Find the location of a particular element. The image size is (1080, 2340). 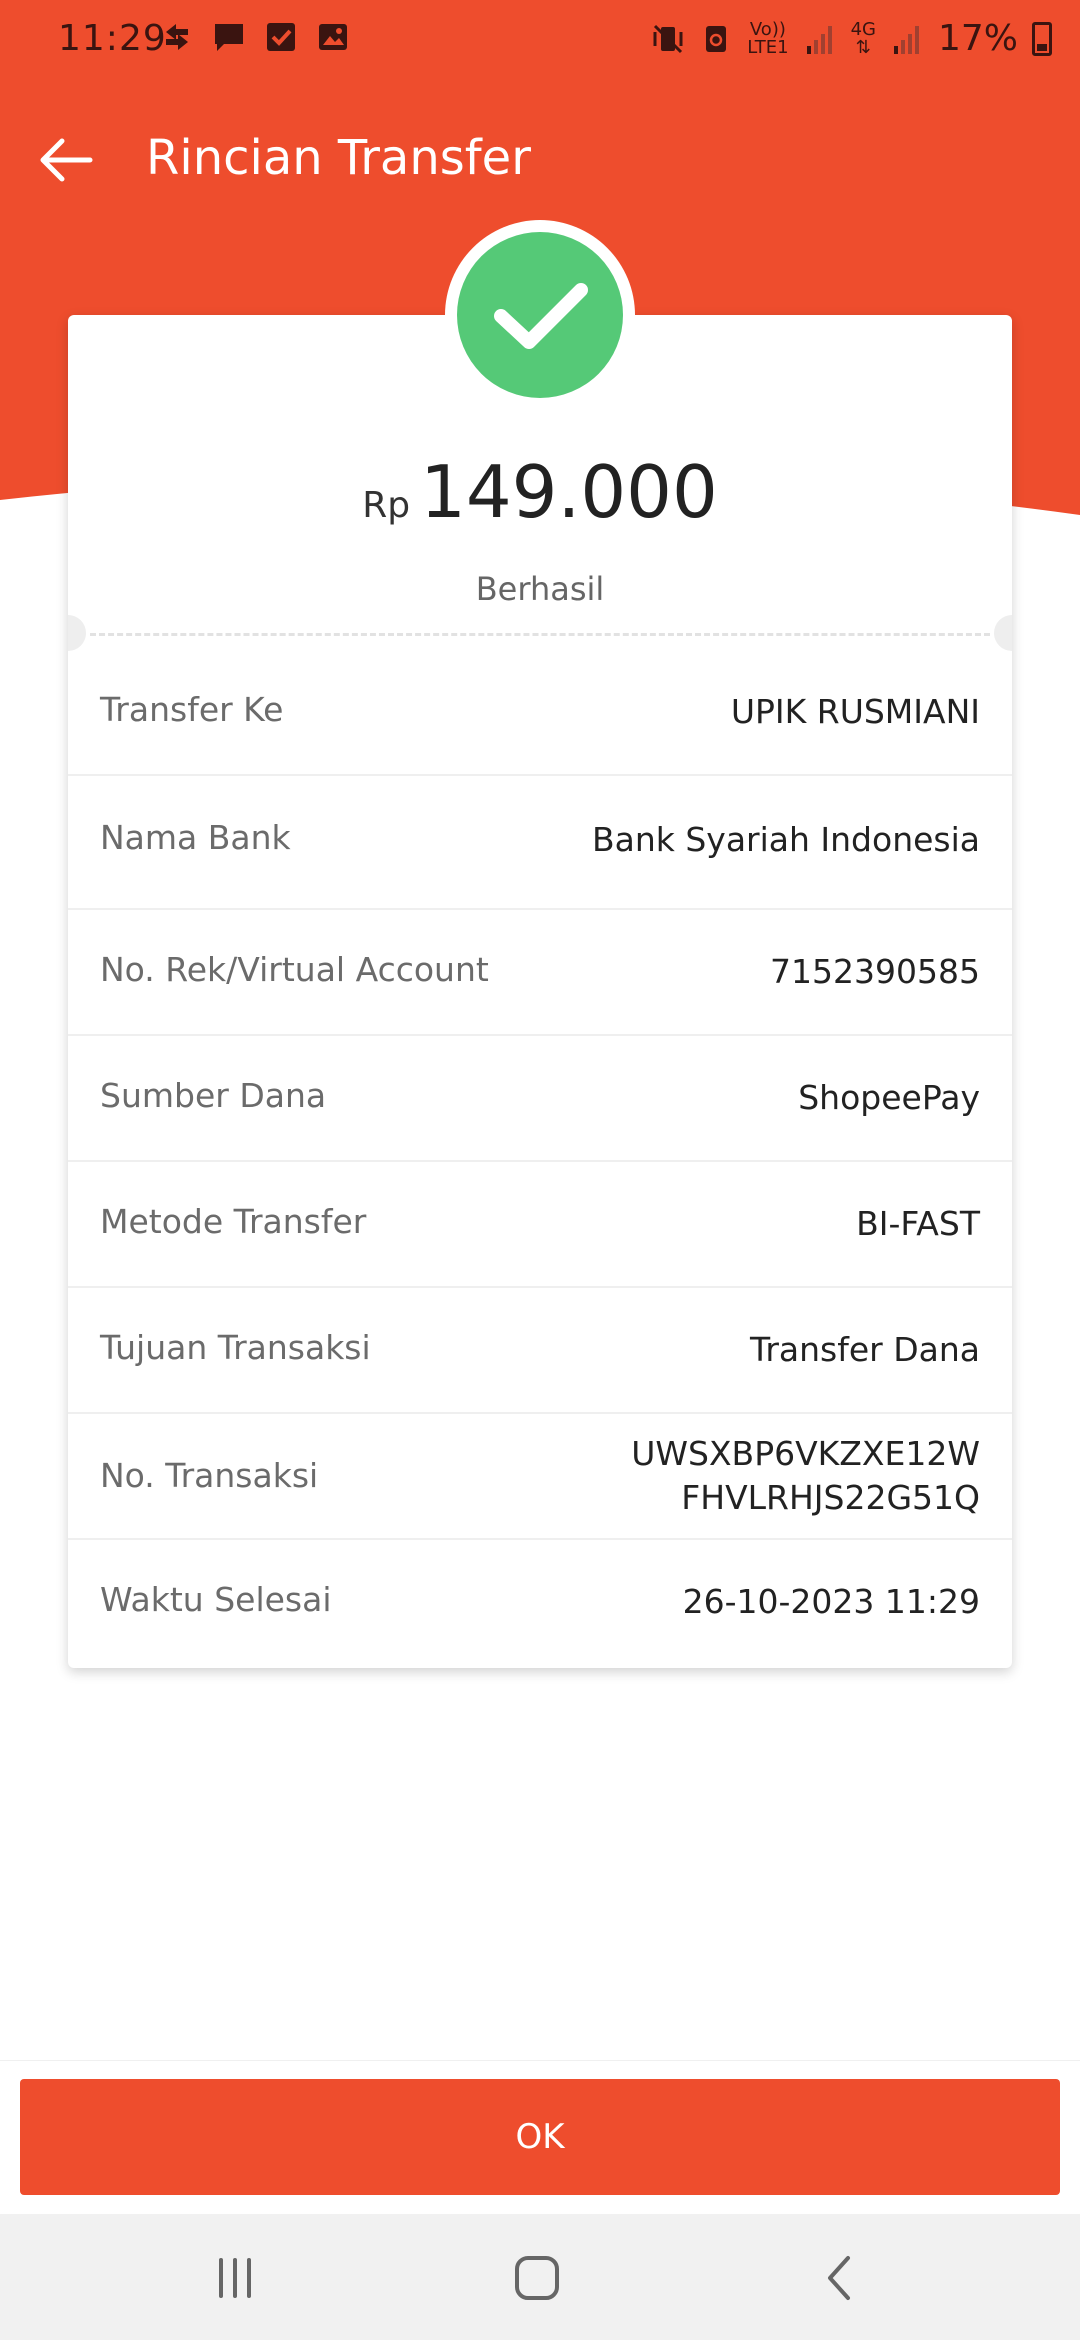

detail-label: Tujuan Transaksi is located at coordinates (235, 1347).